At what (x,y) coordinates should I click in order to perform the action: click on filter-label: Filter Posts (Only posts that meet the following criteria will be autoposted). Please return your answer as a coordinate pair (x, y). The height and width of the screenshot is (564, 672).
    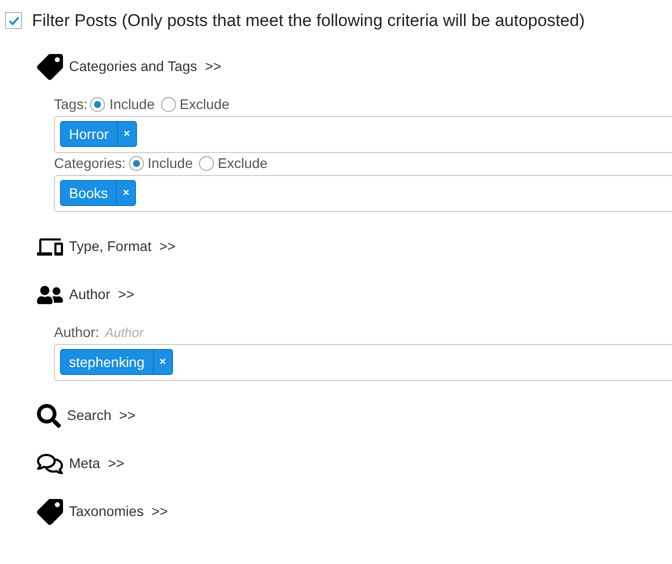
    Looking at the image, I should click on (308, 21).